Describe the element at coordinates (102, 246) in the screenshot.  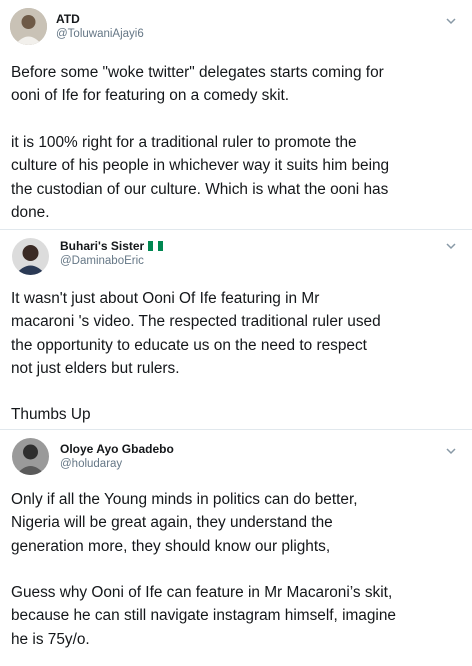
I see `display-name-text: Buhari's Sister` at that location.